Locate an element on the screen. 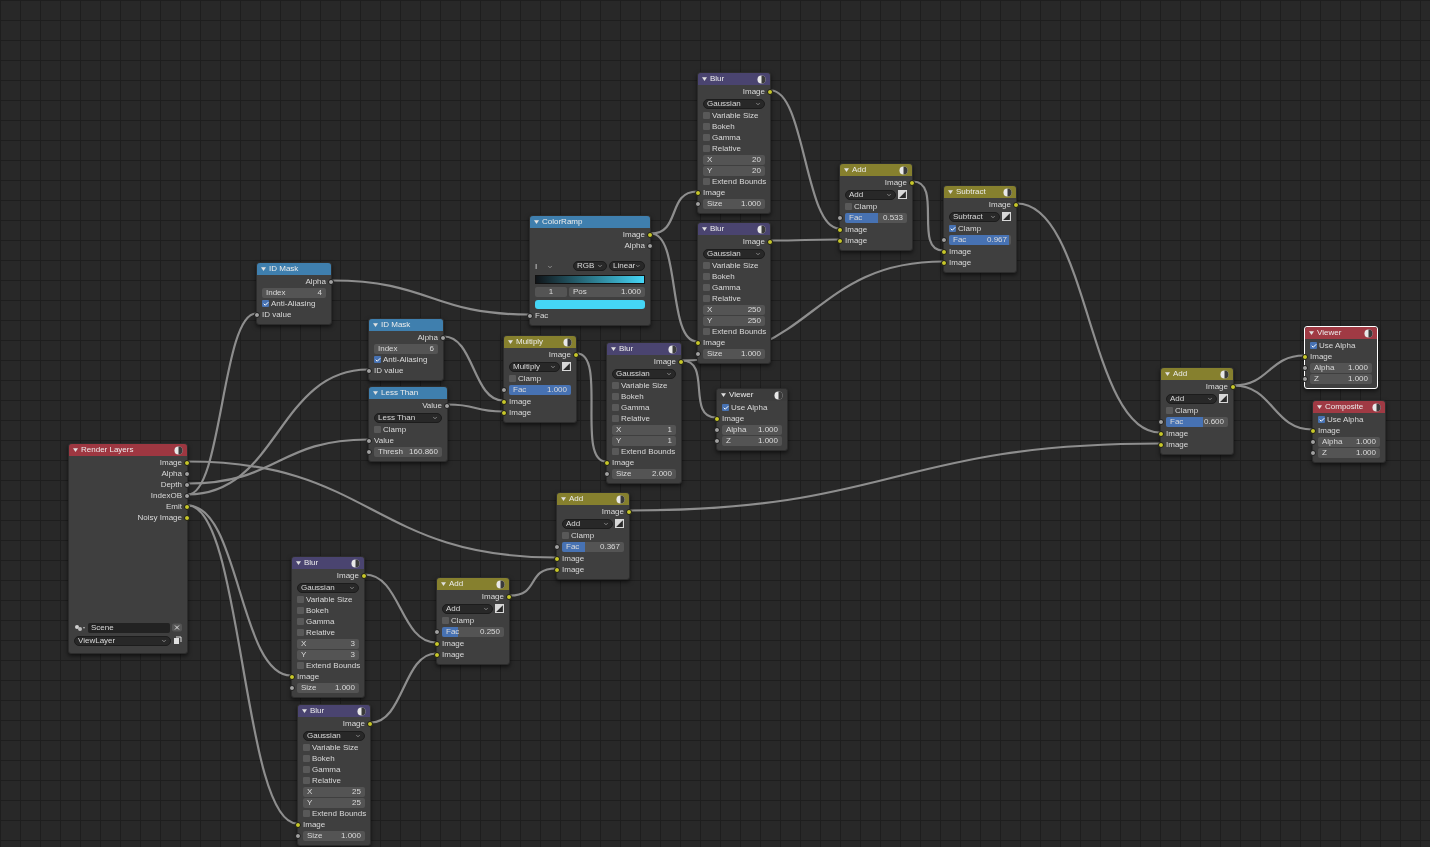 The image size is (1430, 847). number-field: Y 1 is located at coordinates (644, 440).